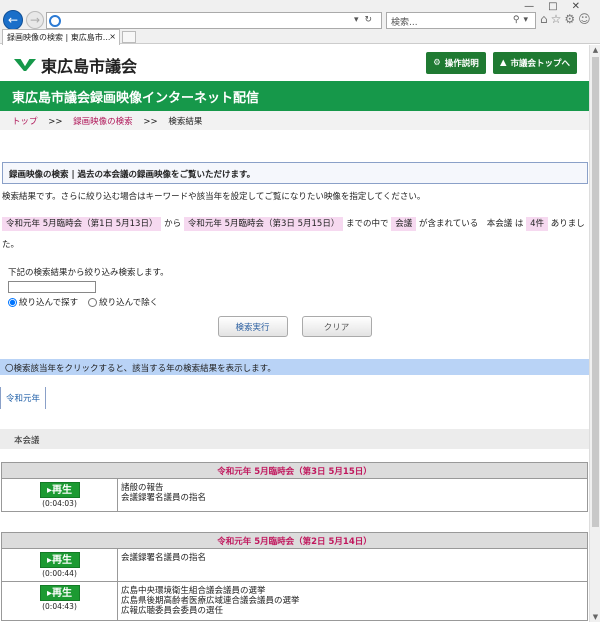 Image resolution: width=600 pixels, height=622 pixels. What do you see at coordinates (558, 19) in the screenshot?
I see `star-icon: ☆` at bounding box center [558, 19].